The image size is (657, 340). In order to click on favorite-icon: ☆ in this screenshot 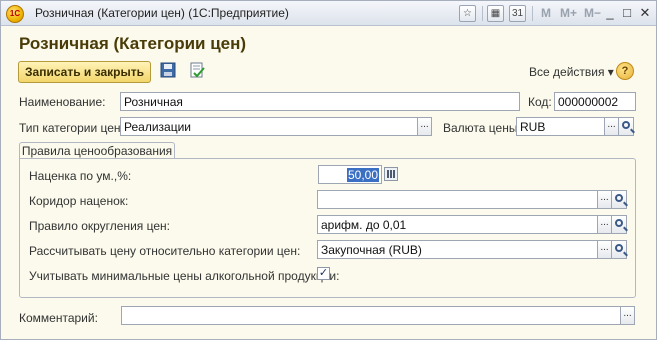, I will do `click(467, 13)`.